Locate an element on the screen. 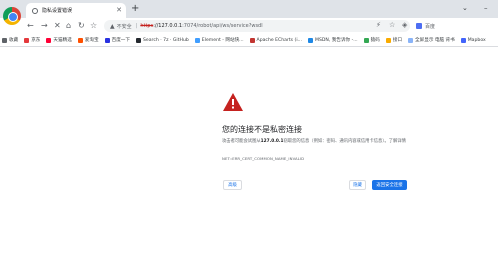 The width and height of the screenshot is (498, 264). bookmark-star-icon: ☆ is located at coordinates (392, 25).